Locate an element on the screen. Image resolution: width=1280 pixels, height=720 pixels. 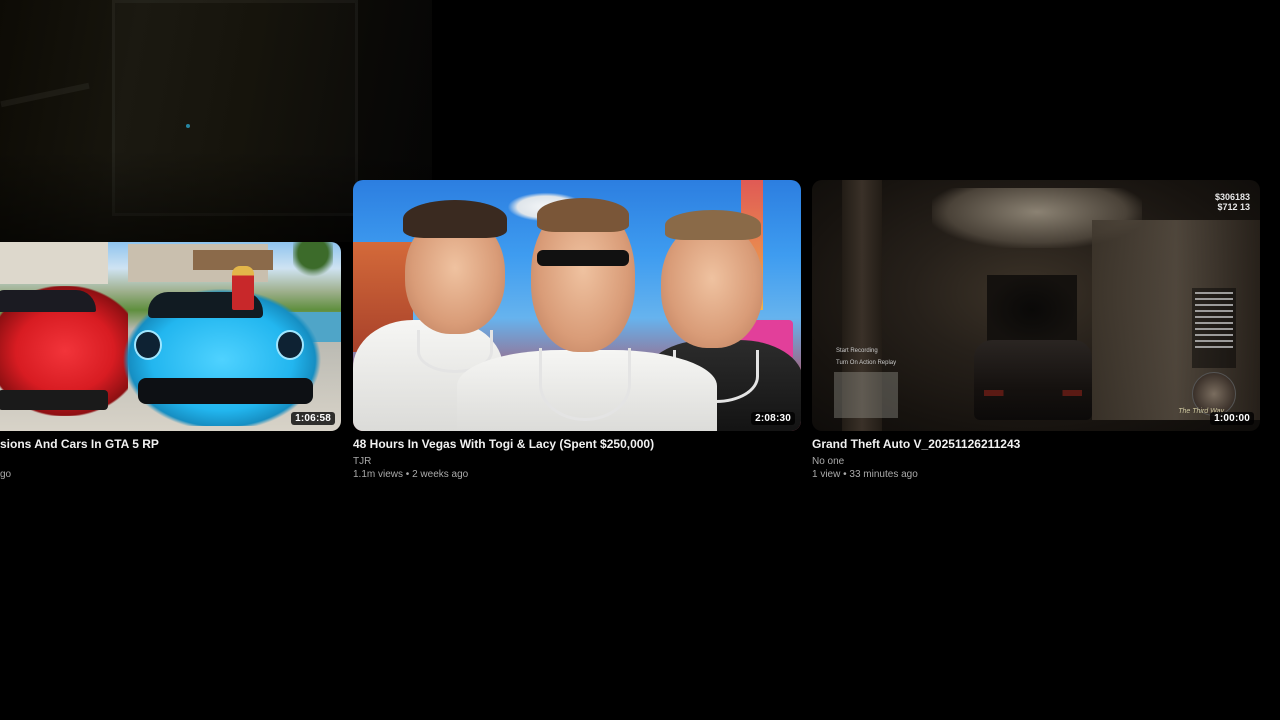
hud-menu-item: Start Recording is located at coordinates (857, 351).